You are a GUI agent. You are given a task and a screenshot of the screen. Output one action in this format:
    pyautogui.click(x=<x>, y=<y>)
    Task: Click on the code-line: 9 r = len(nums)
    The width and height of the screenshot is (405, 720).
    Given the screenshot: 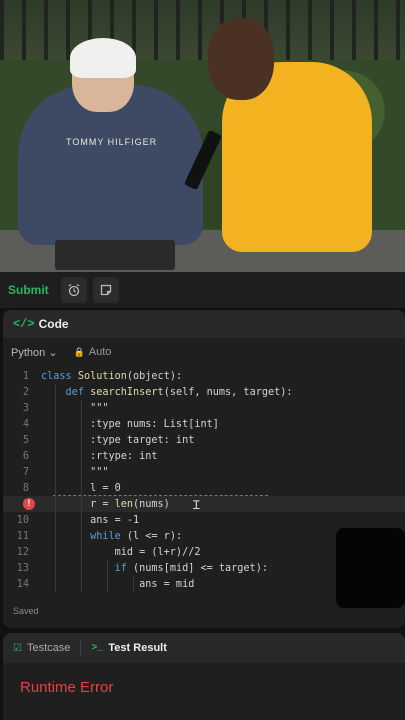 What is the action you would take?
    pyautogui.click(x=204, y=504)
    